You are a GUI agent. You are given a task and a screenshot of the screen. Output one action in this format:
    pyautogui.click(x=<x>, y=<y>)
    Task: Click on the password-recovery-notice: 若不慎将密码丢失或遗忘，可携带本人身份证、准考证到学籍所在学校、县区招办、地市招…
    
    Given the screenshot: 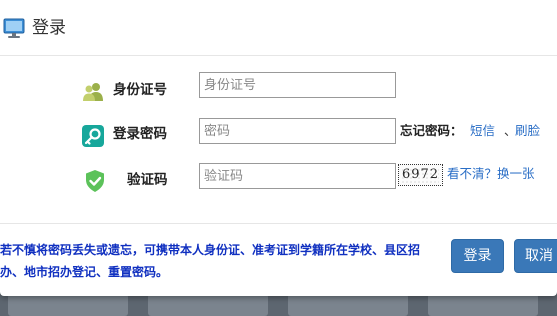 What is the action you would take?
    pyautogui.click(x=210, y=261)
    